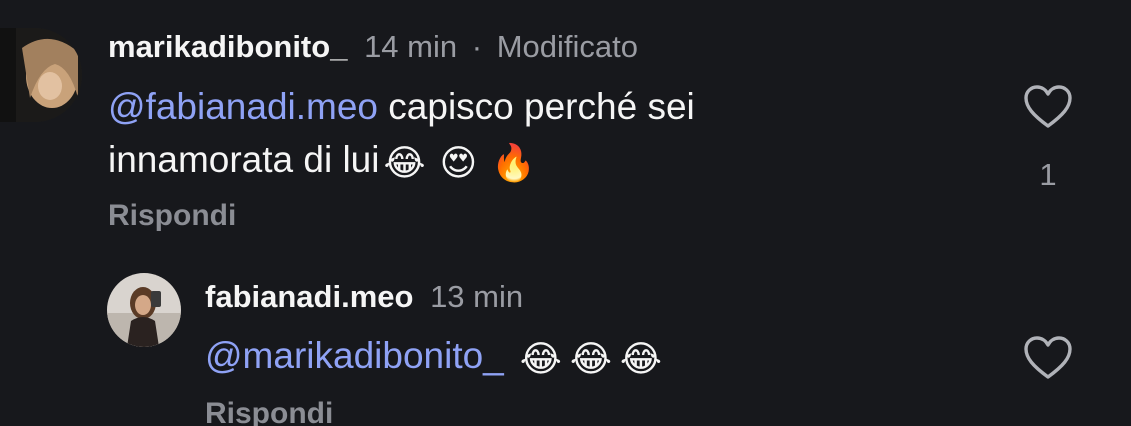 The height and width of the screenshot is (426, 1131). What do you see at coordinates (513, 162) in the screenshot?
I see `emoji: 🔥` at bounding box center [513, 162].